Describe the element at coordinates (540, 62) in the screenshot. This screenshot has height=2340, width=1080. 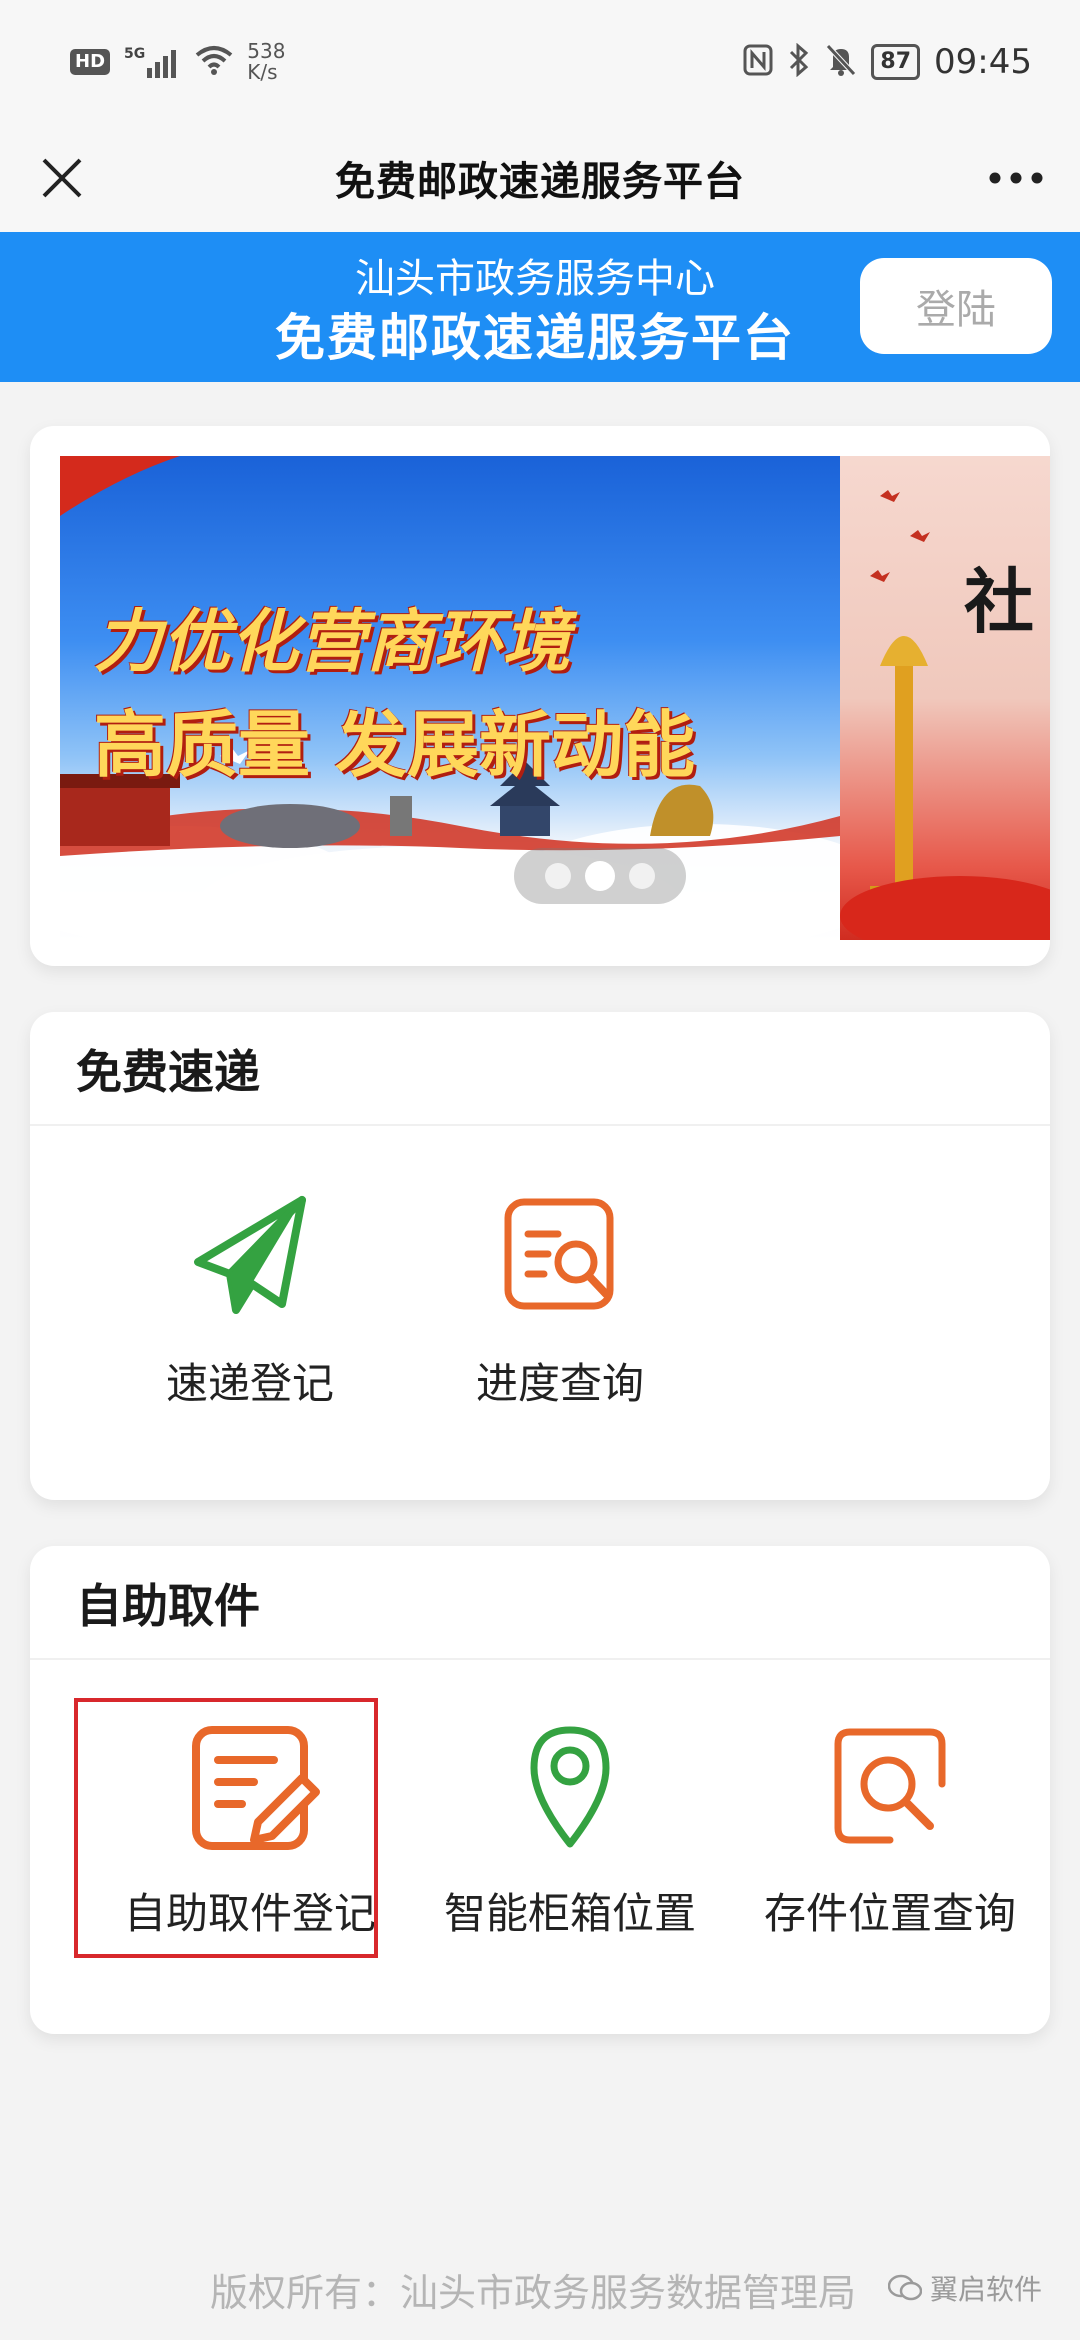
I see `status-bar: HD 5G 538 K/s 87 09:45` at that location.